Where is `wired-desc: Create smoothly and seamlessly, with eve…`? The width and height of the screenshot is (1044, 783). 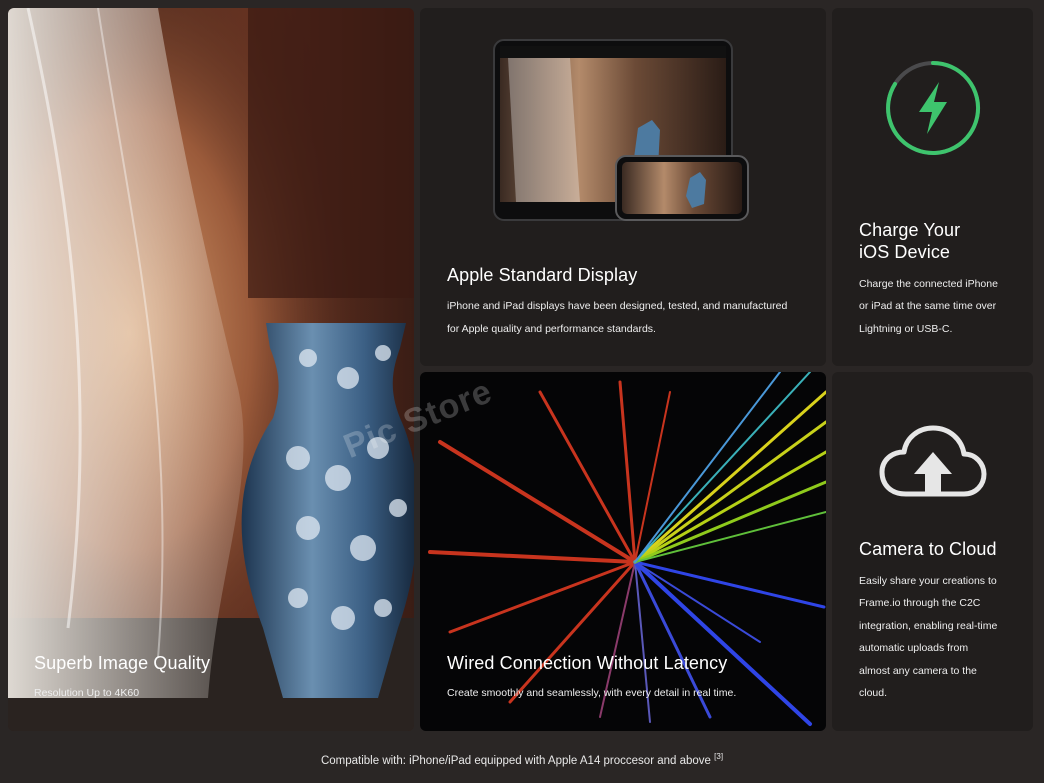
wired-desc: Create smoothly and seamlessly, with eve… is located at coordinates (592, 693).